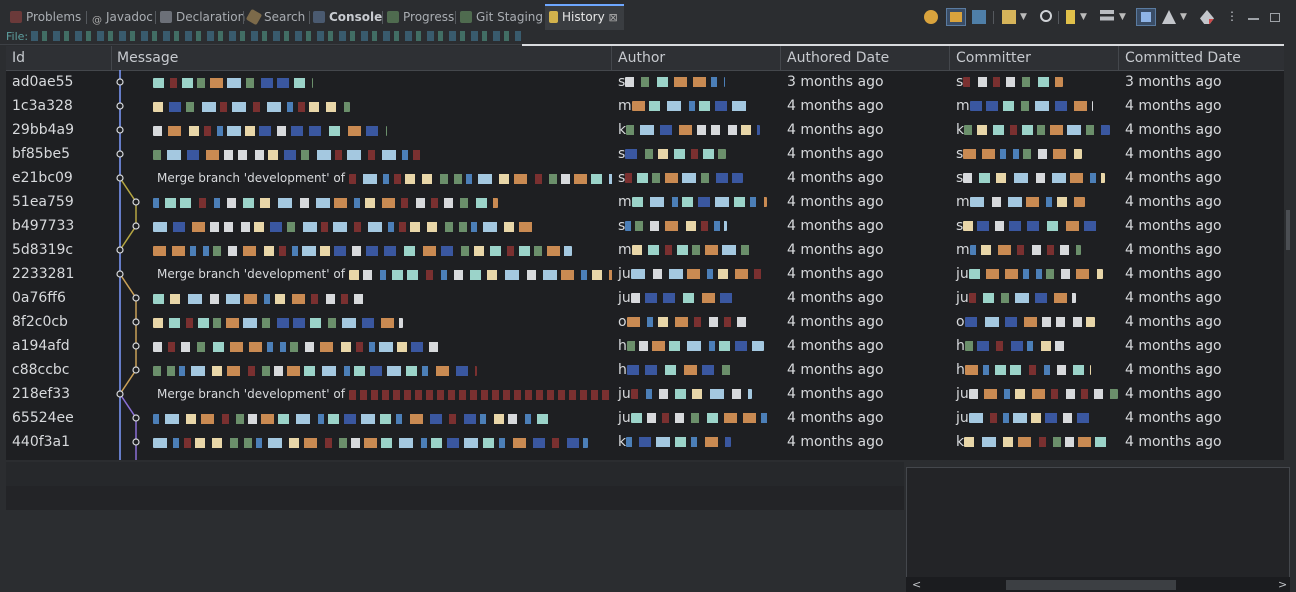  I want to click on minimize-icon, so click(1253, 19).